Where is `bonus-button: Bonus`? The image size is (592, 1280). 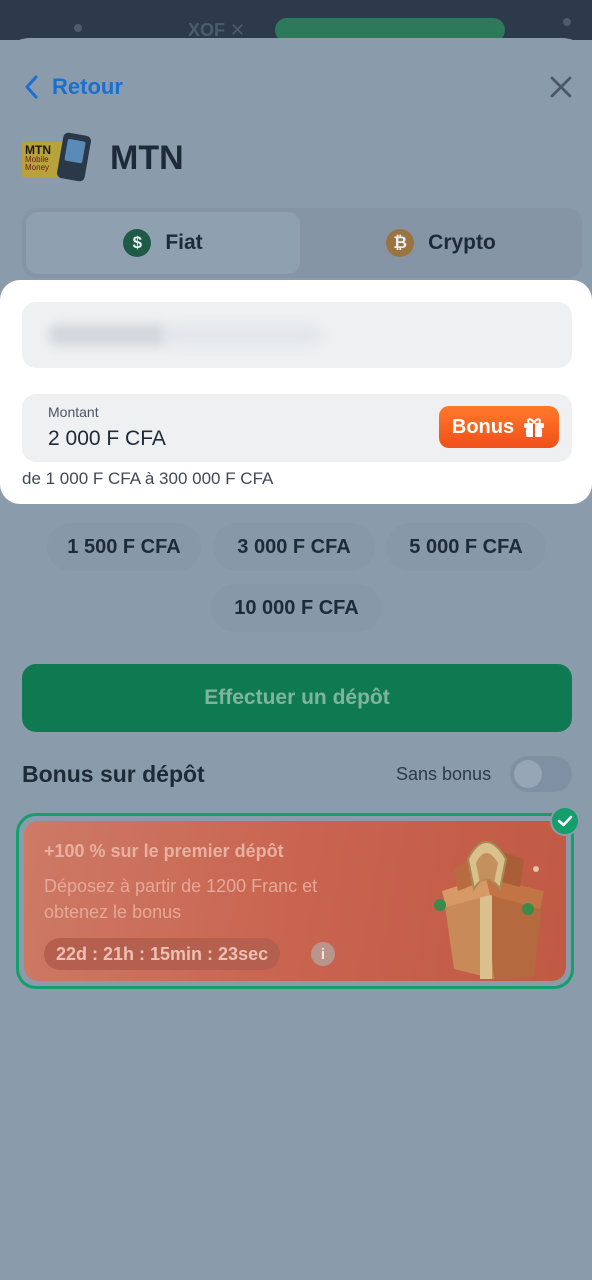
bonus-button: Bonus is located at coordinates (499, 427).